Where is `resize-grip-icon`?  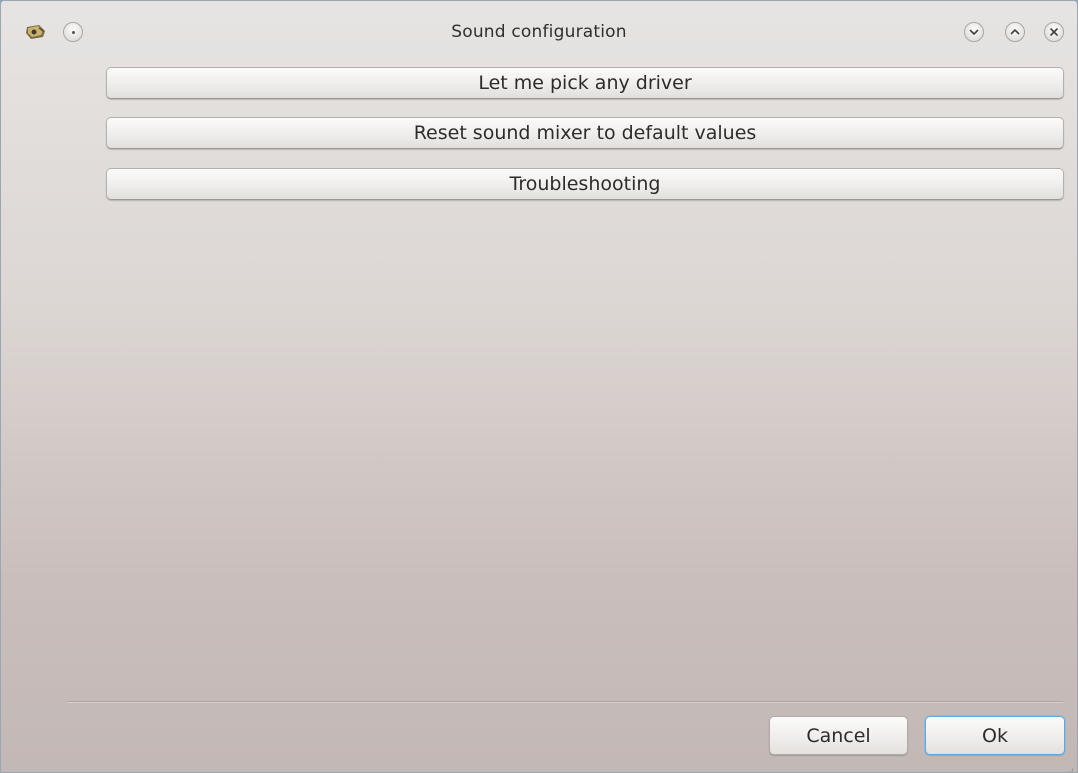
resize-grip-icon is located at coordinates (1070, 766).